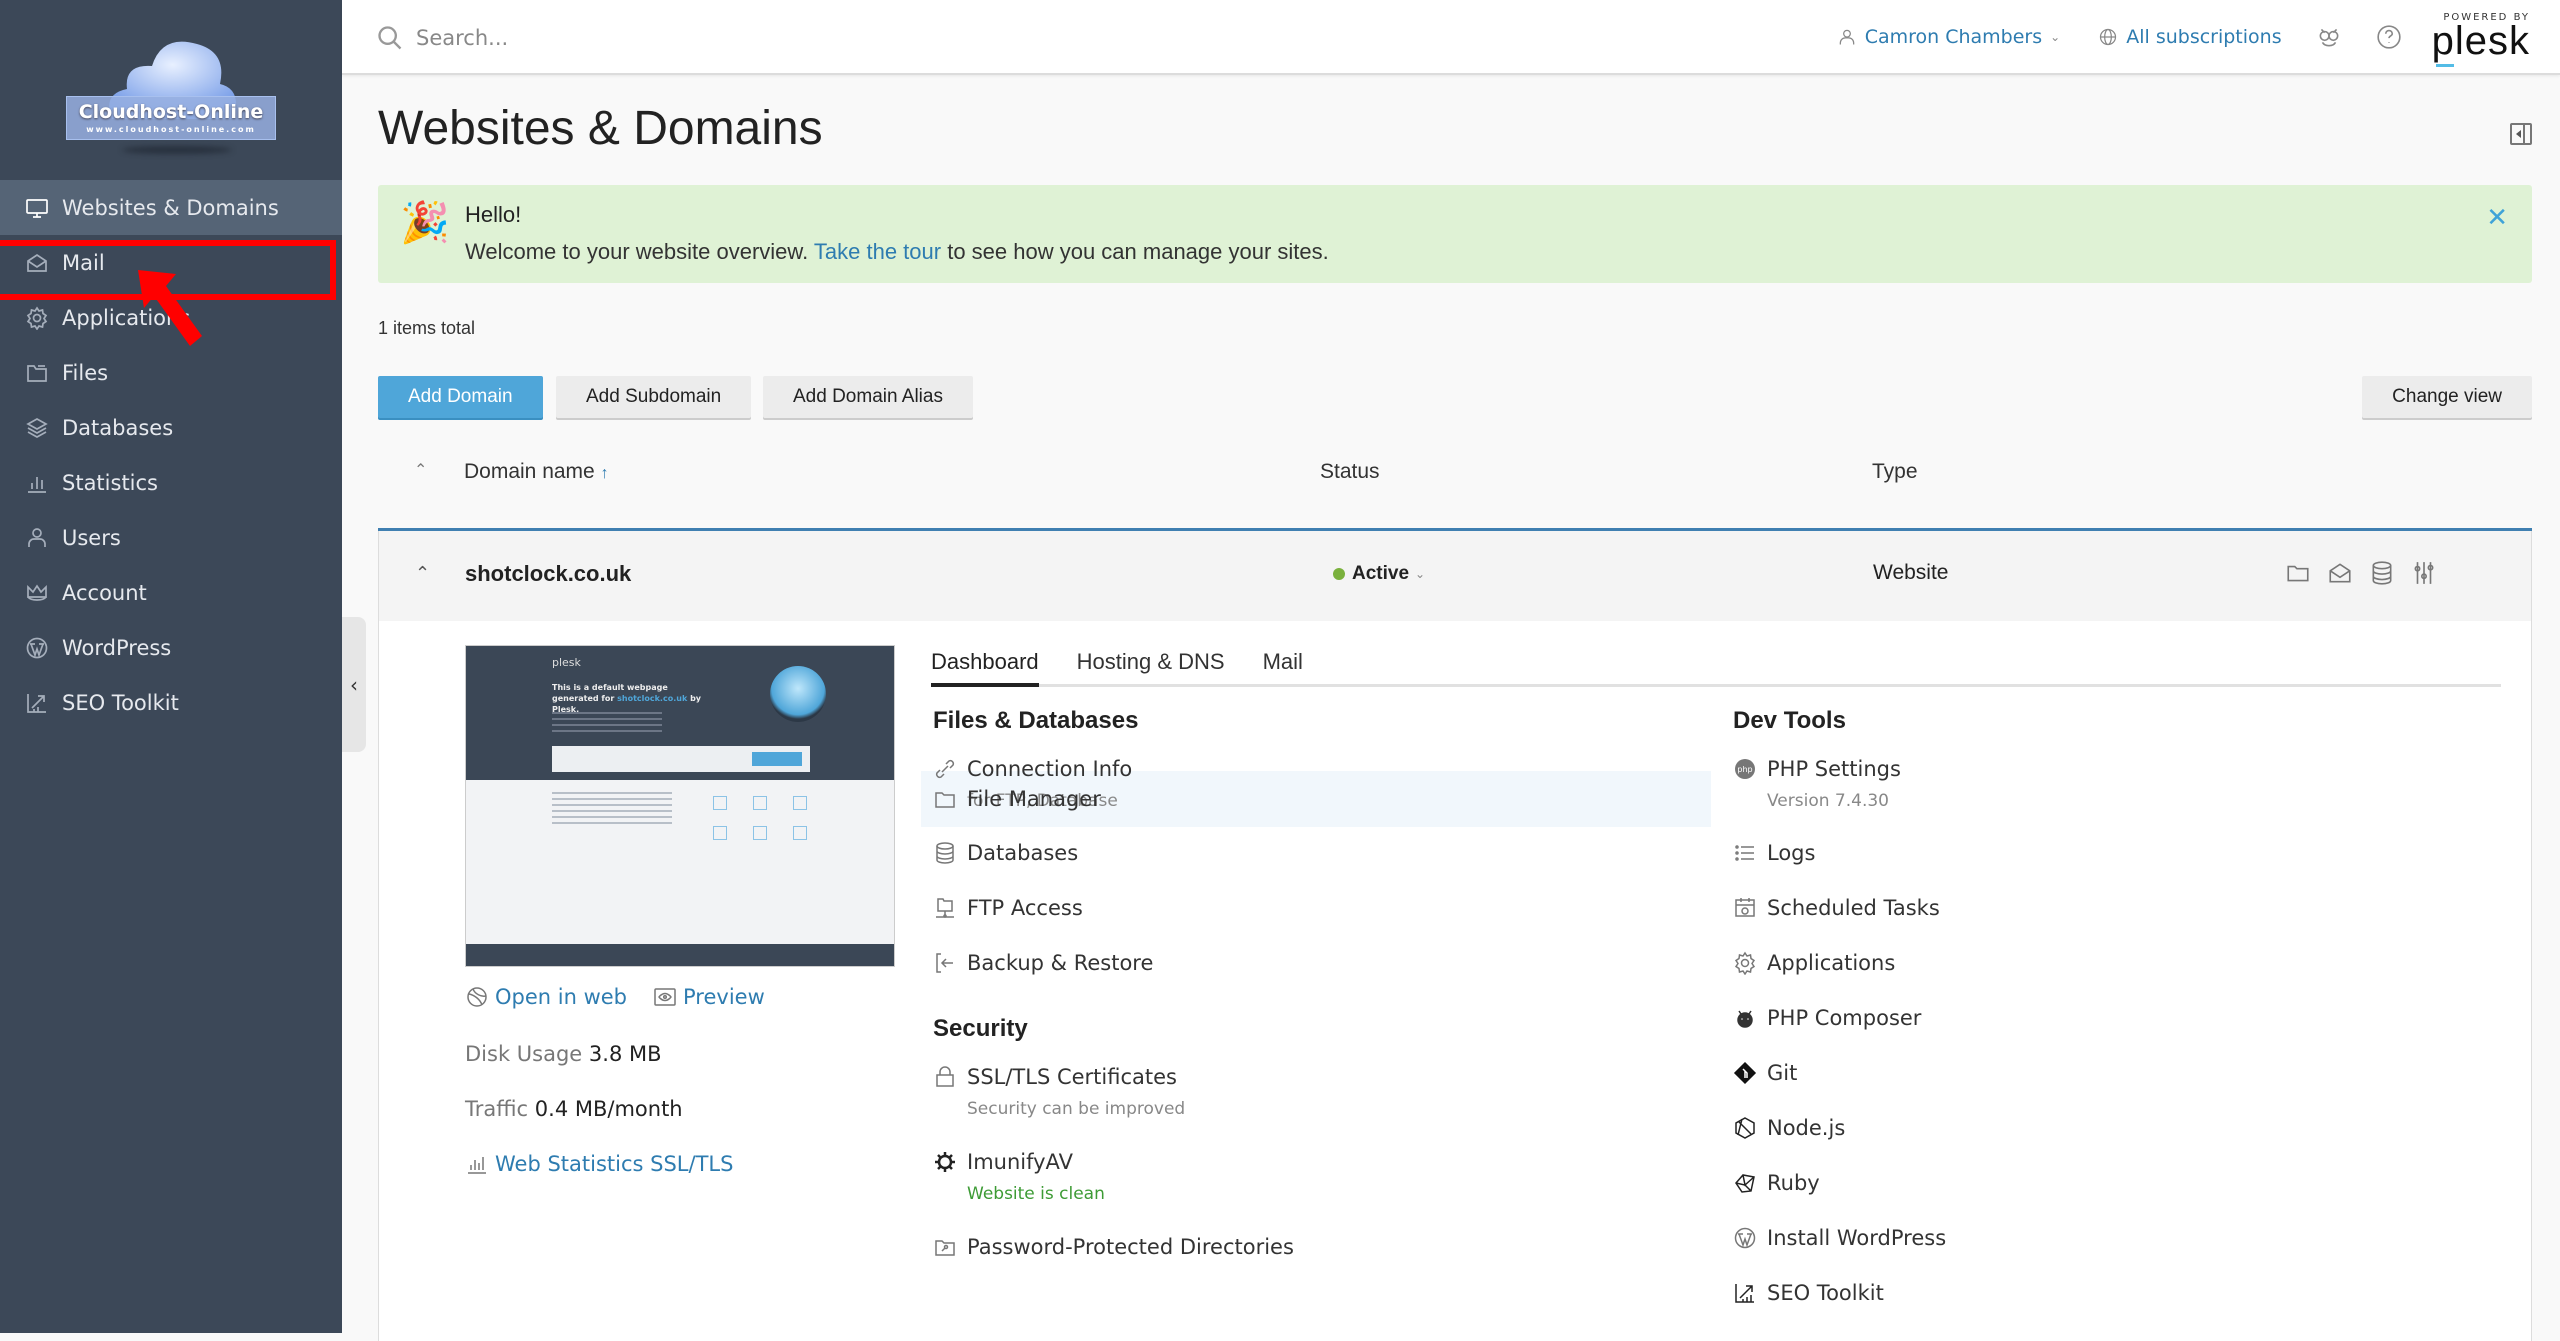  What do you see at coordinates (171, 482) in the screenshot?
I see `sidebar-item-statistics: Statistics` at bounding box center [171, 482].